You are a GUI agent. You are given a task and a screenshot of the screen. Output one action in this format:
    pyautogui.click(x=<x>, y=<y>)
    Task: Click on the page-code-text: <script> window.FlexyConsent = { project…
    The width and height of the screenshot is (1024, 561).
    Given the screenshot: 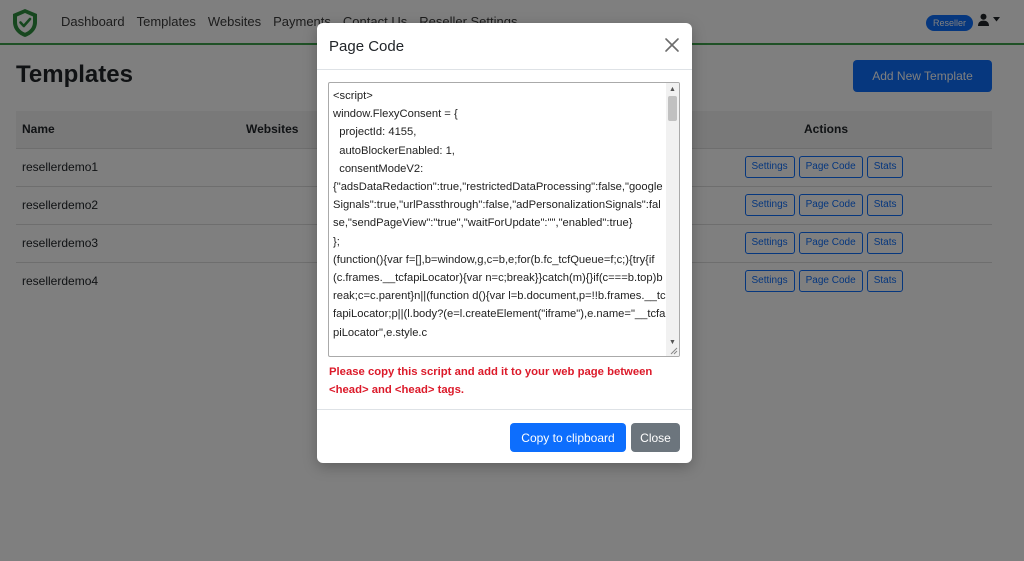 What is the action you would take?
    pyautogui.click(x=499, y=214)
    